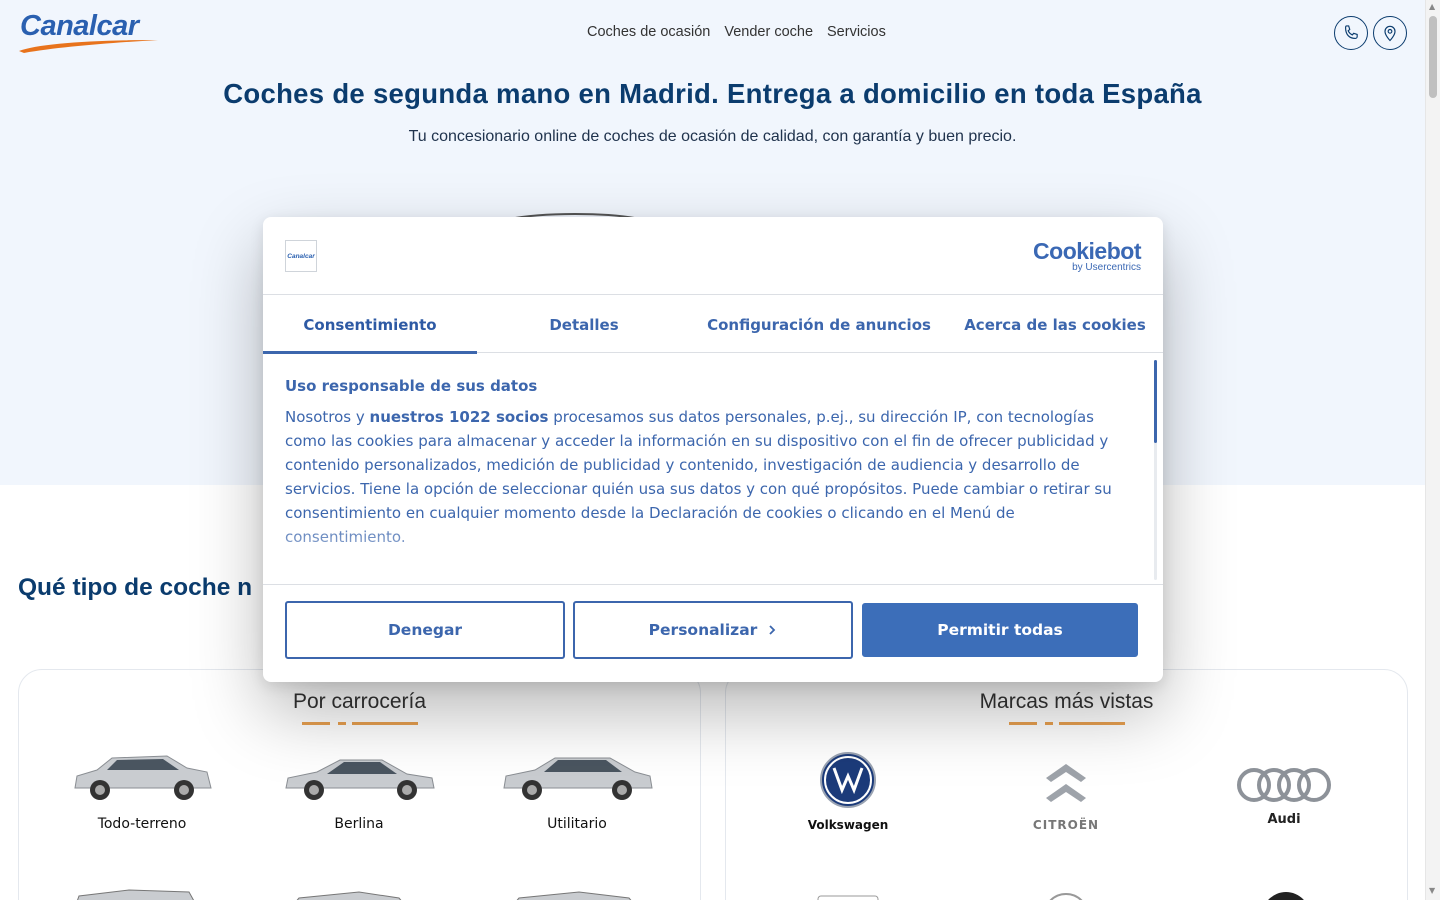  I want to click on location-pin-icon, so click(1390, 33).